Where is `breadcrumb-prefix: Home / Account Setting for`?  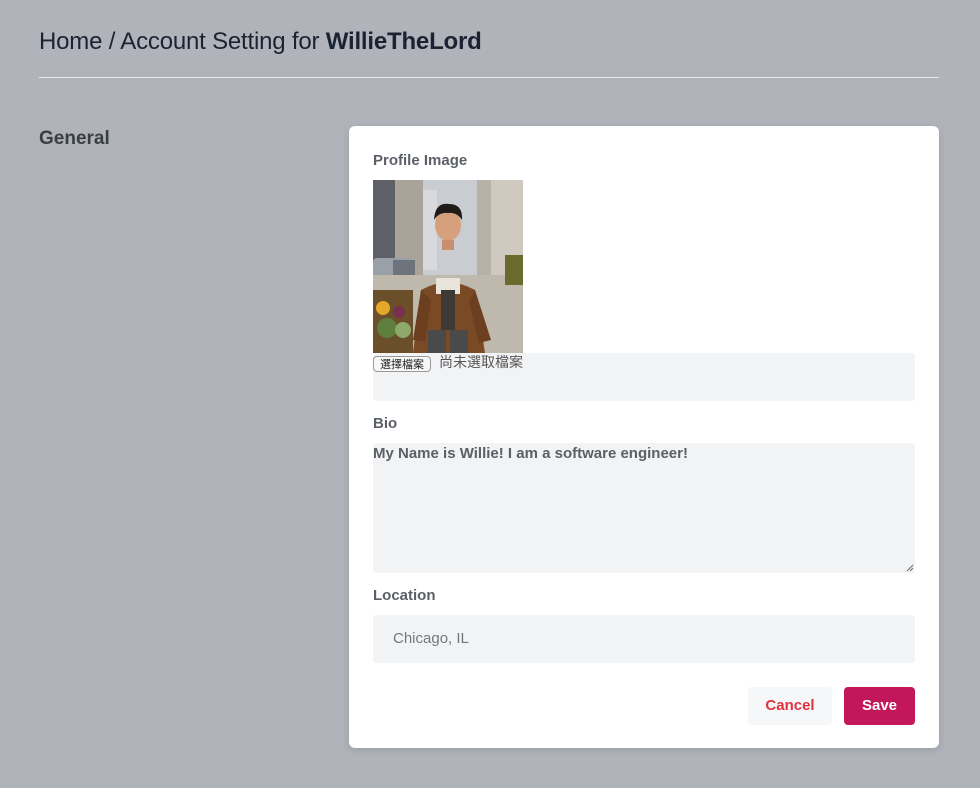
breadcrumb-prefix: Home / Account Setting for is located at coordinates (182, 41).